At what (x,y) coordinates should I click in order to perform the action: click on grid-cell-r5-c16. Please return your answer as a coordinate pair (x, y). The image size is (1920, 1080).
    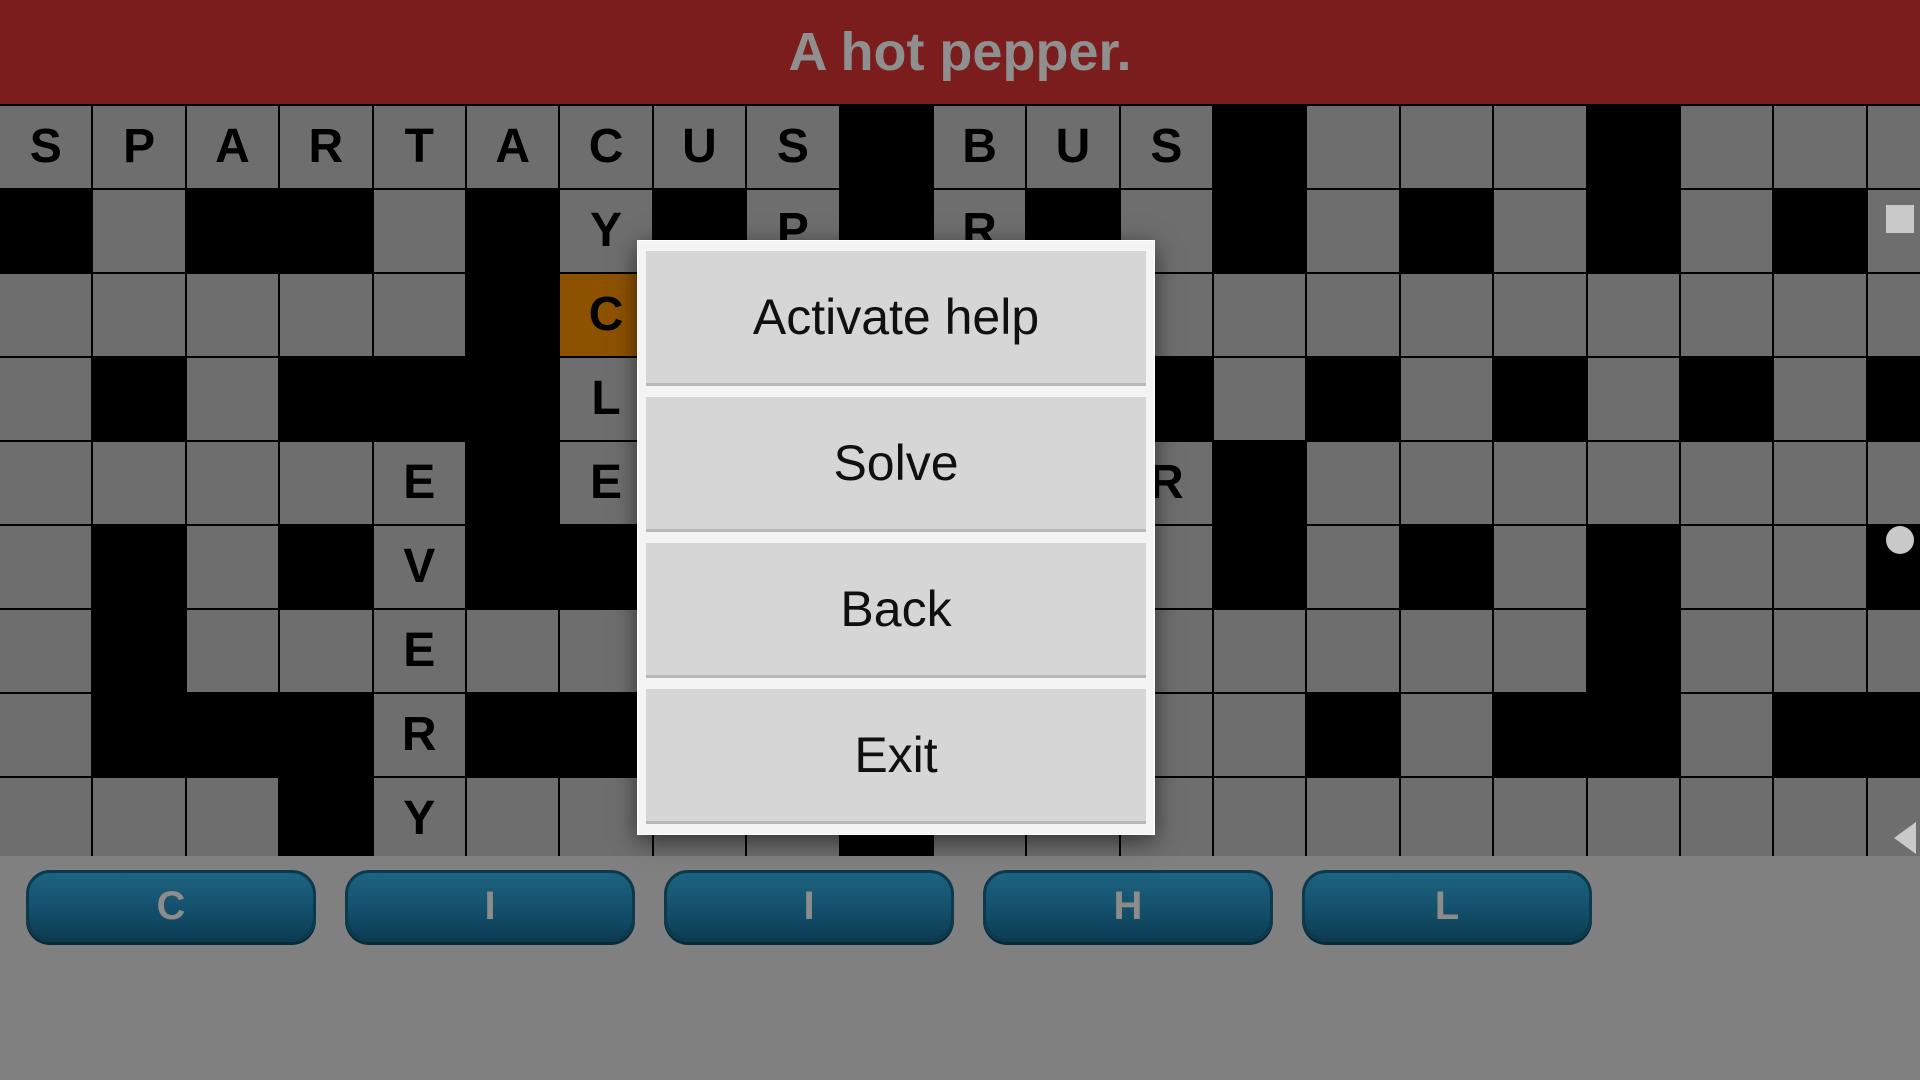
    Looking at the image, I should click on (1540, 567).